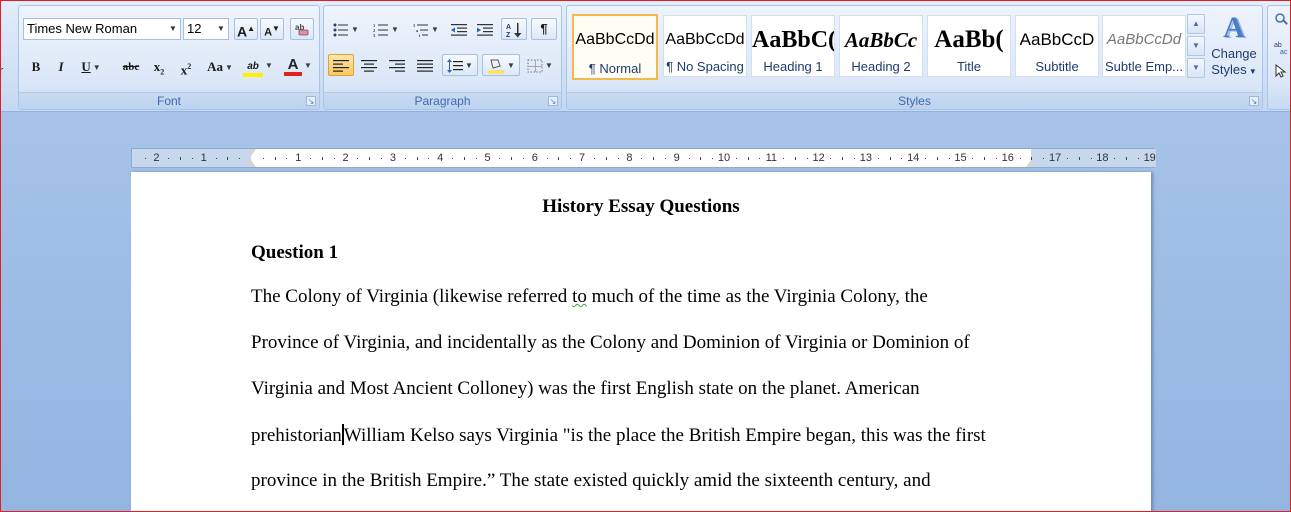  I want to click on find-icon, so click(1282, 19).